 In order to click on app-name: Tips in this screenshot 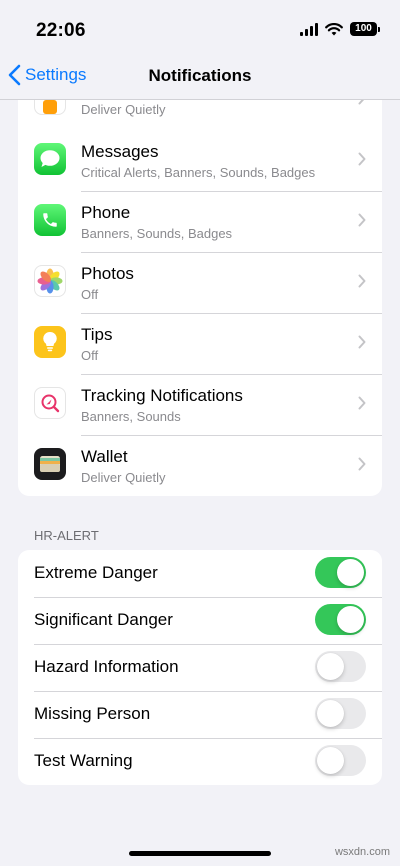, I will do `click(97, 334)`.